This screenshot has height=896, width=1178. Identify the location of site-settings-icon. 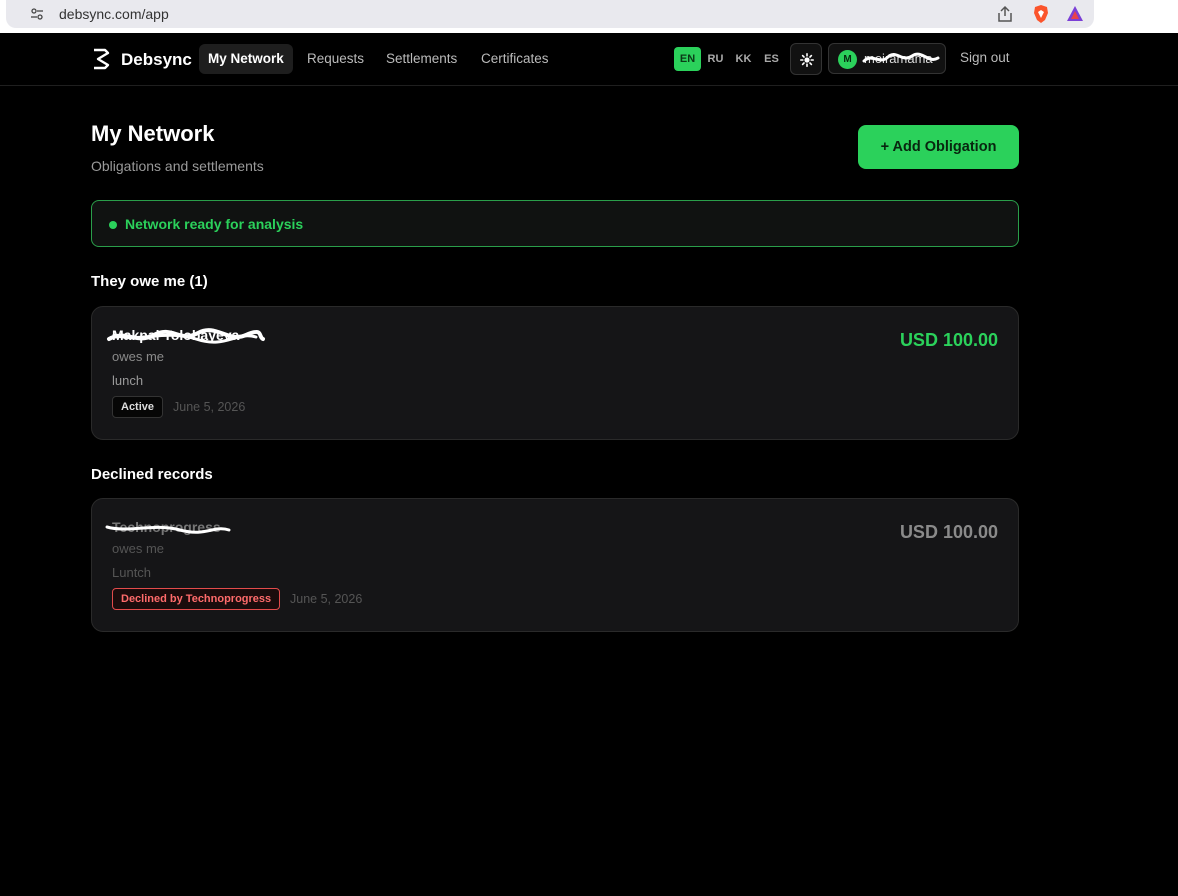
(37, 14).